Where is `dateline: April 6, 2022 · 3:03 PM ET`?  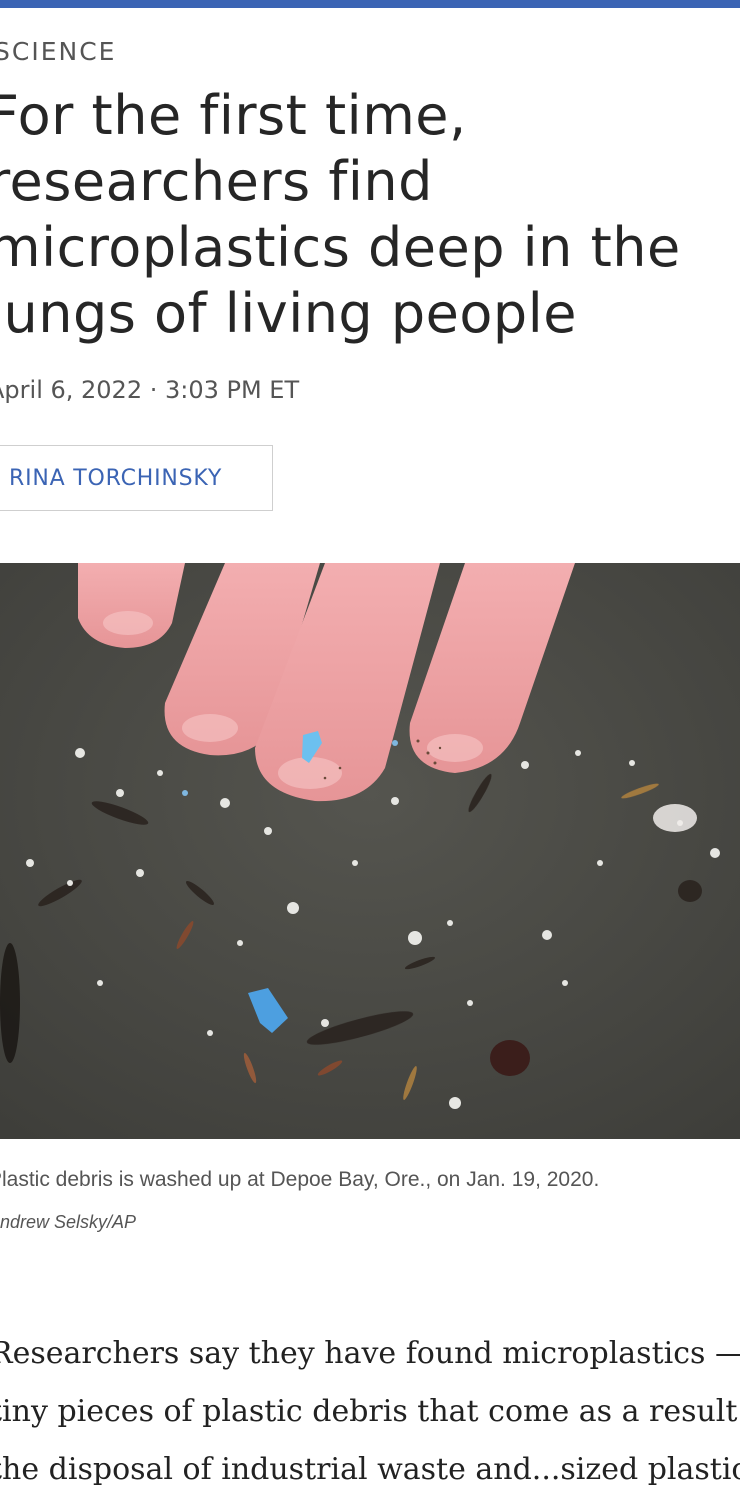 dateline: April 6, 2022 · 3:03 PM ET is located at coordinates (150, 390).